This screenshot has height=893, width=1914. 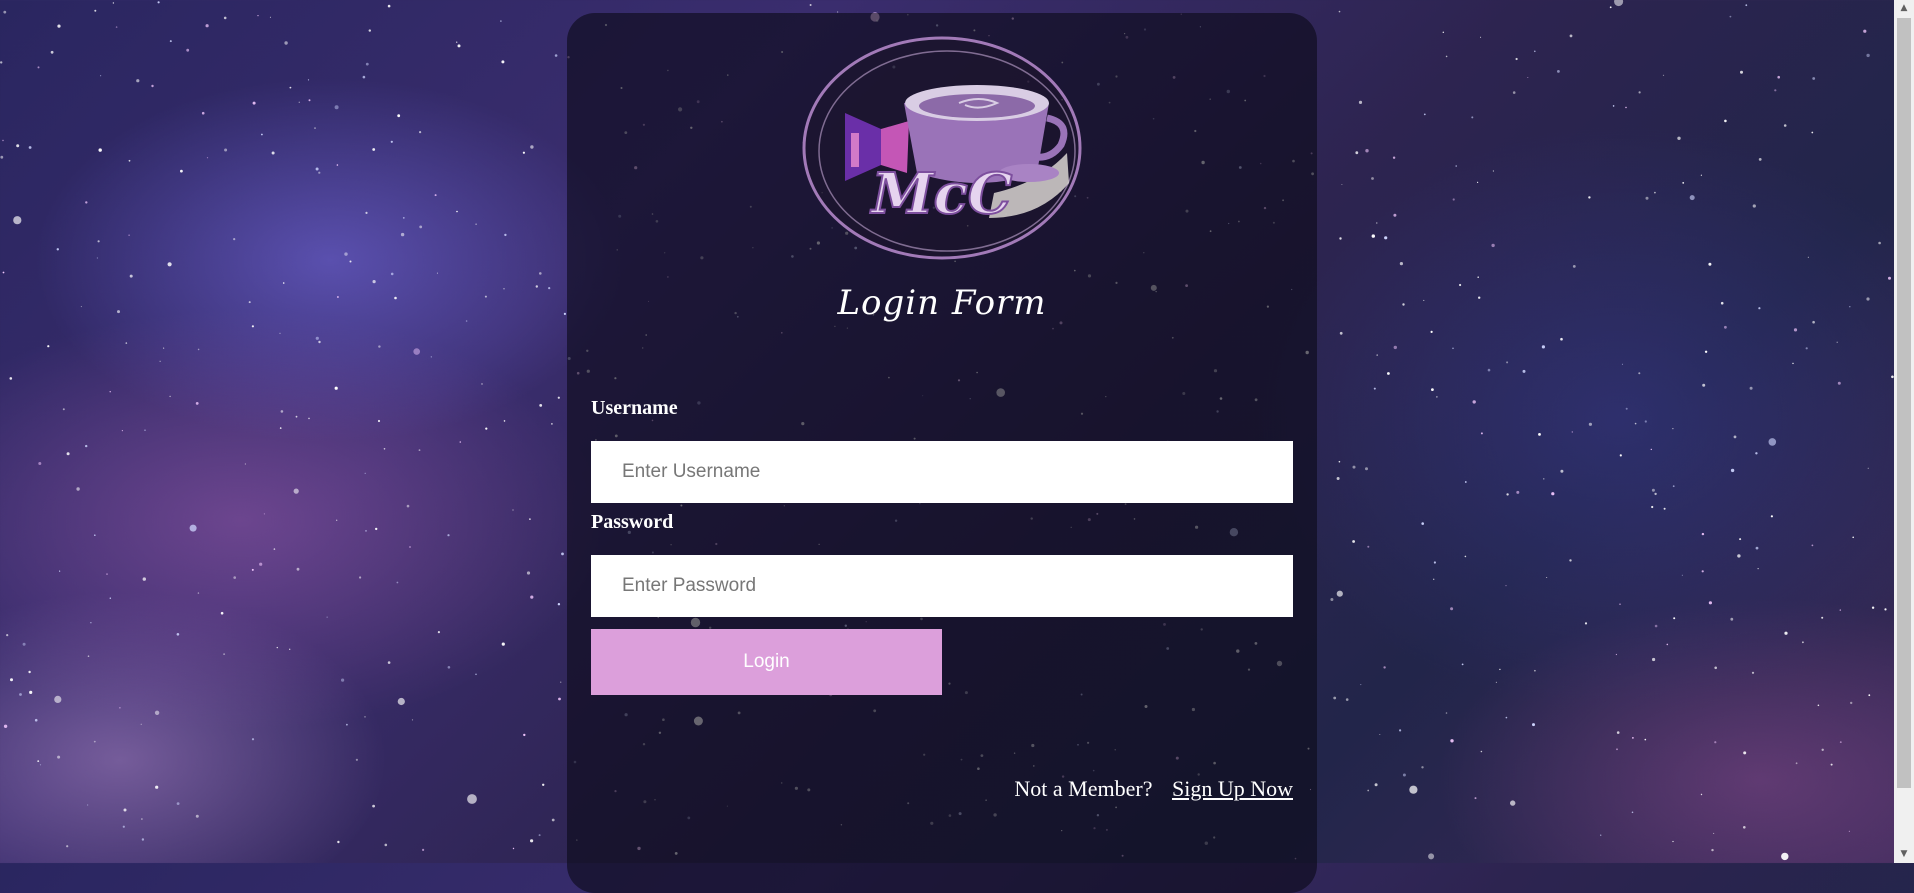 I want to click on page-scrollbar: ▲ ▼, so click(x=1904, y=431).